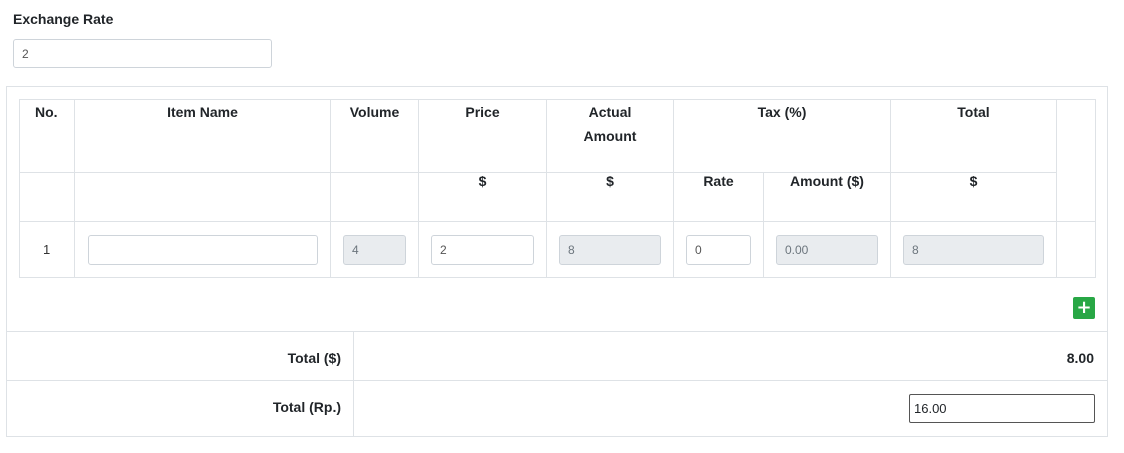  I want to click on tax-rate-input, so click(718, 249).